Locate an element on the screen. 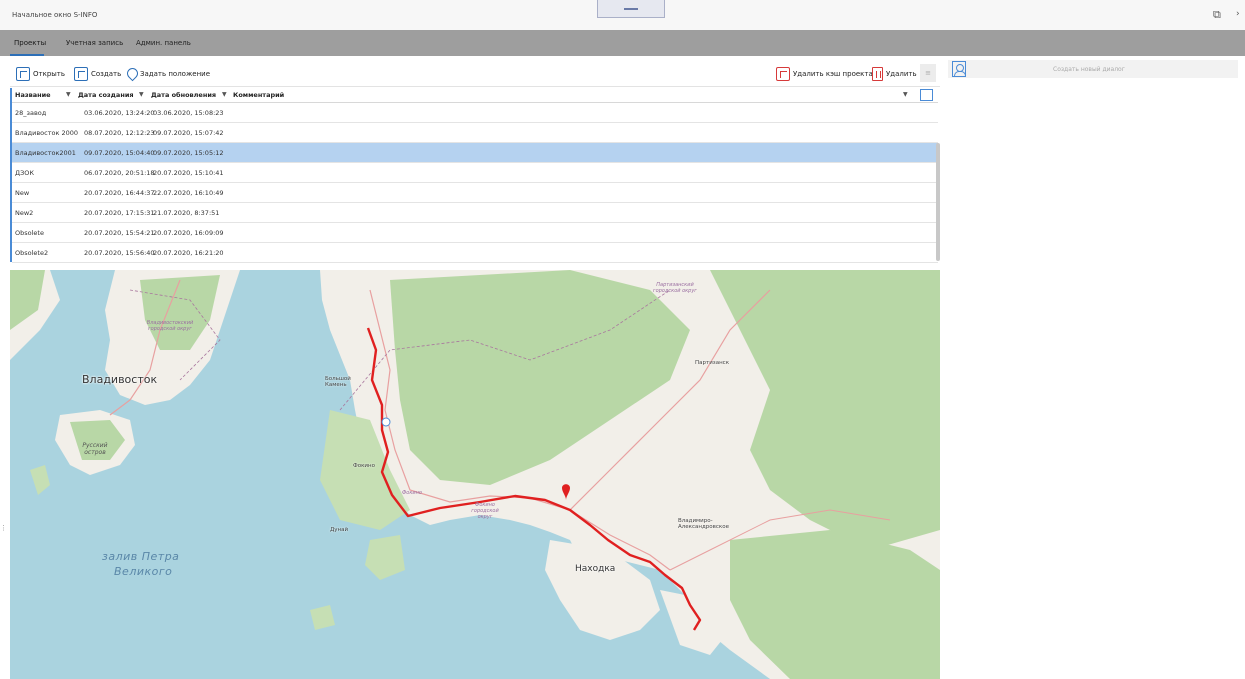 The height and width of the screenshot is (679, 1245). set-position-button: Задать положение is located at coordinates (168, 74).